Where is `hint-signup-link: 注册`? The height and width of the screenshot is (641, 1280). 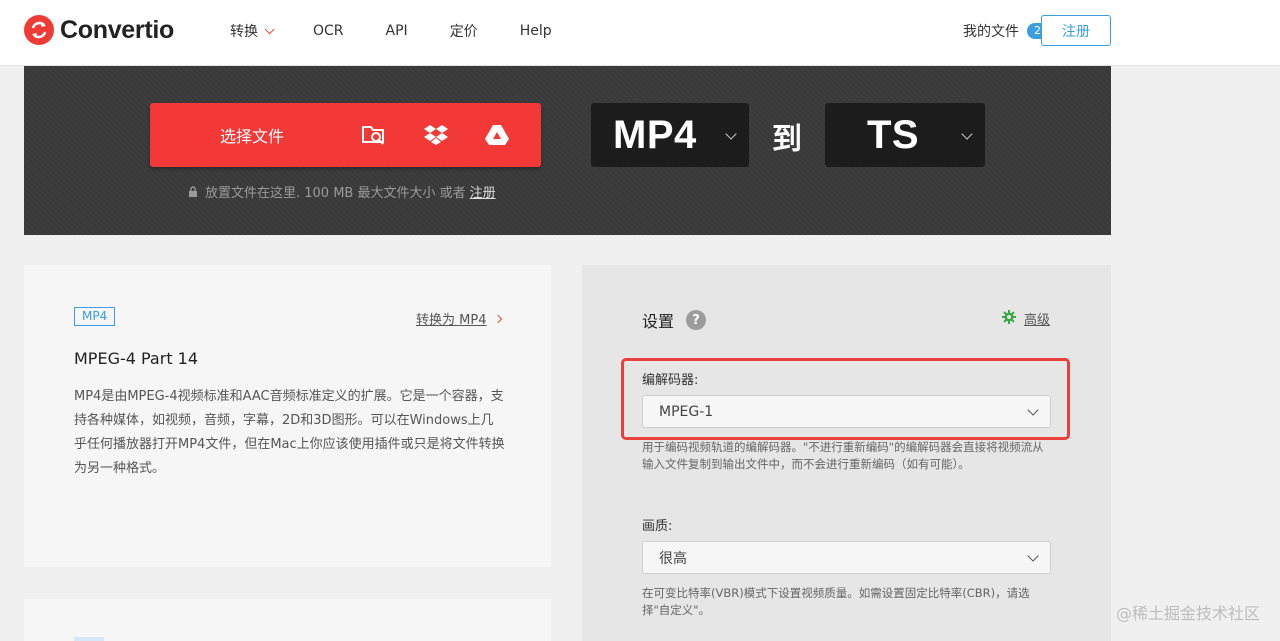
hint-signup-link: 注册 is located at coordinates (483, 191).